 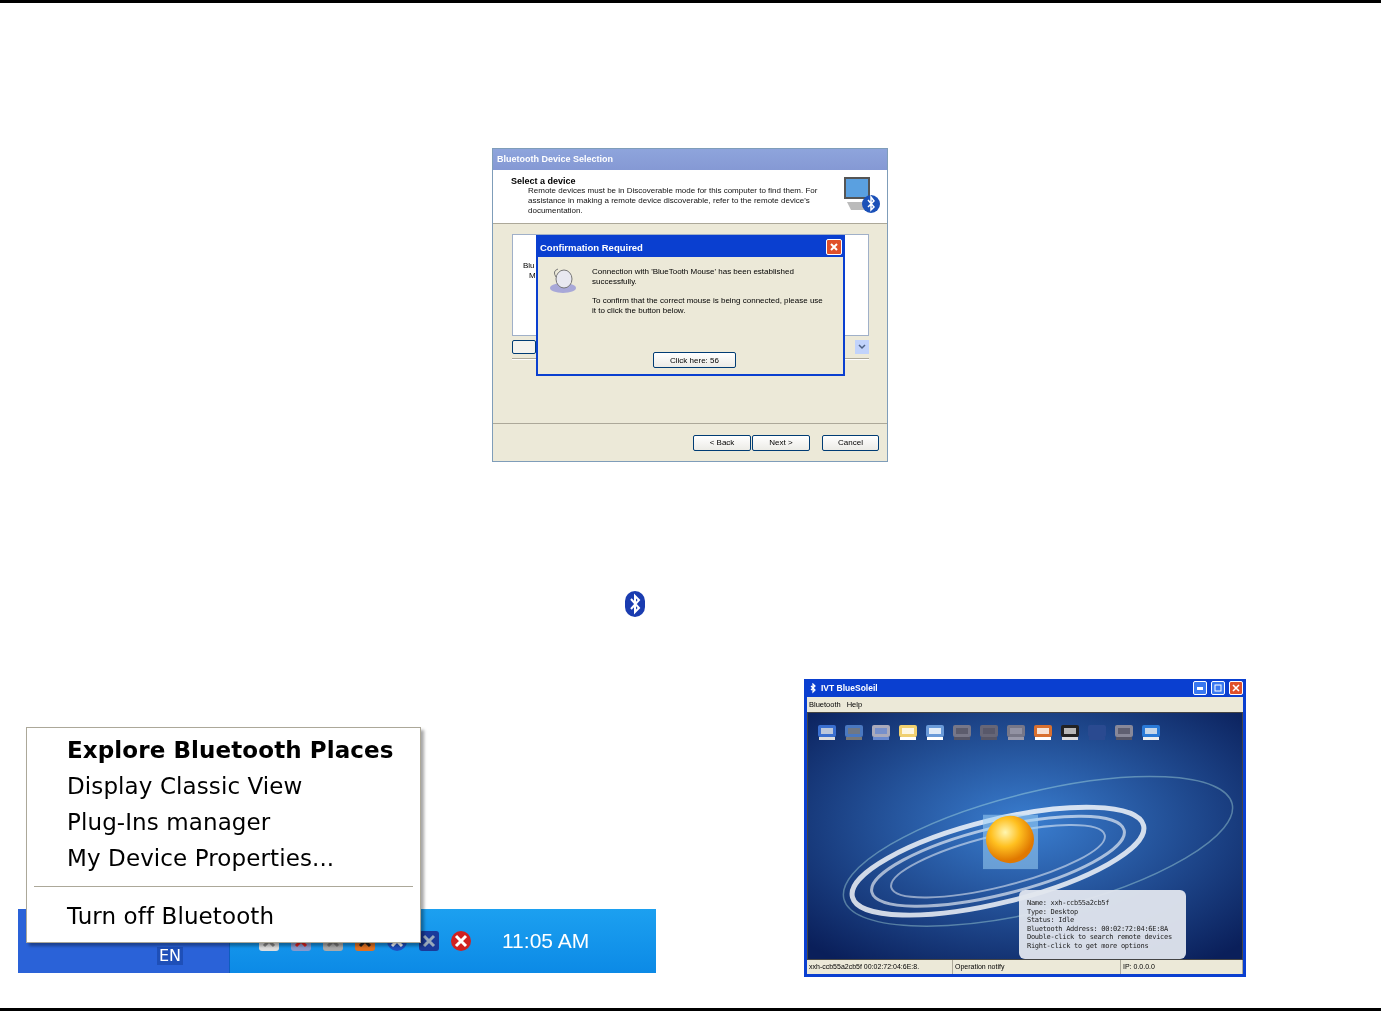 What do you see at coordinates (694, 360) in the screenshot?
I see `confirm-button: Click here: 56` at bounding box center [694, 360].